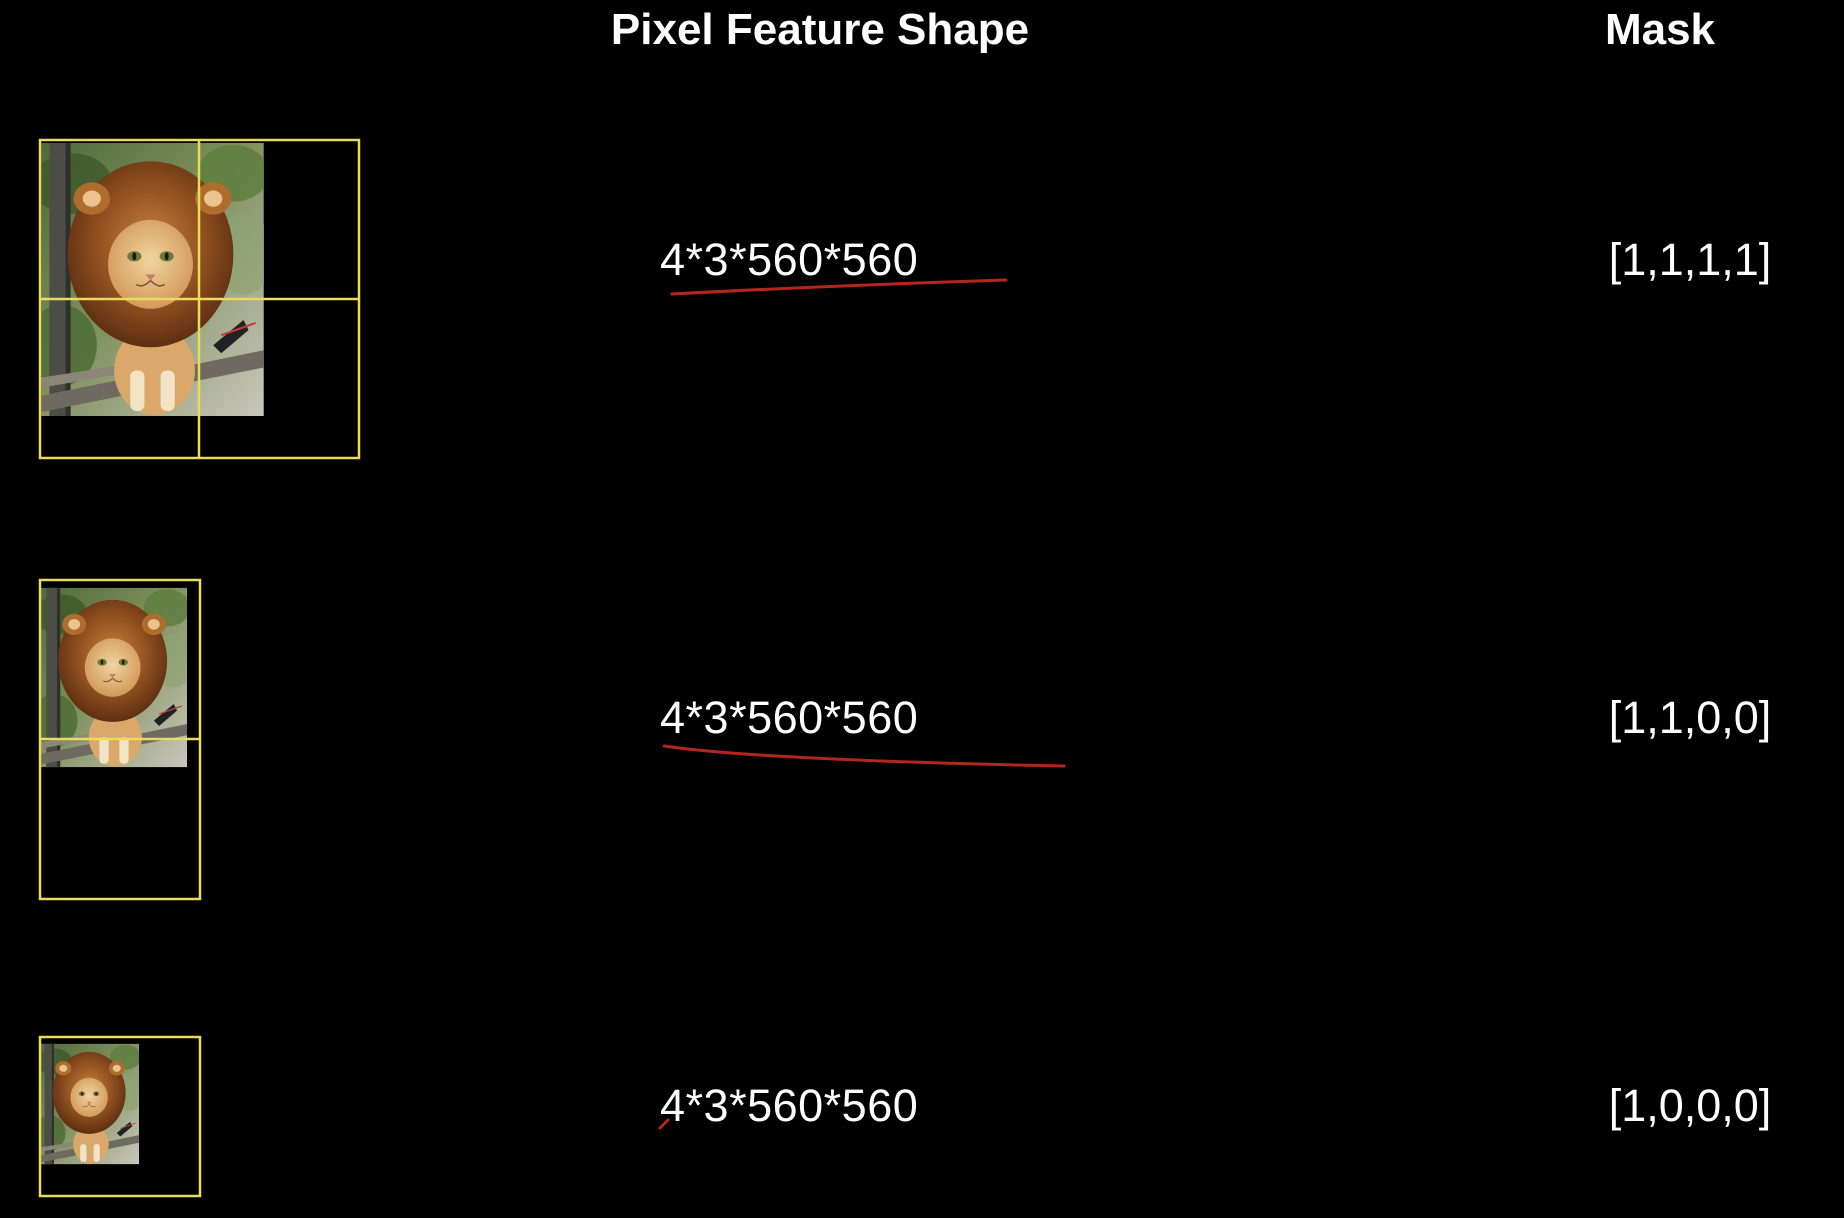 This screenshot has height=1218, width=1844. I want to click on row3-pixel-feature-shape: 4*3*560*560, so click(789, 1105).